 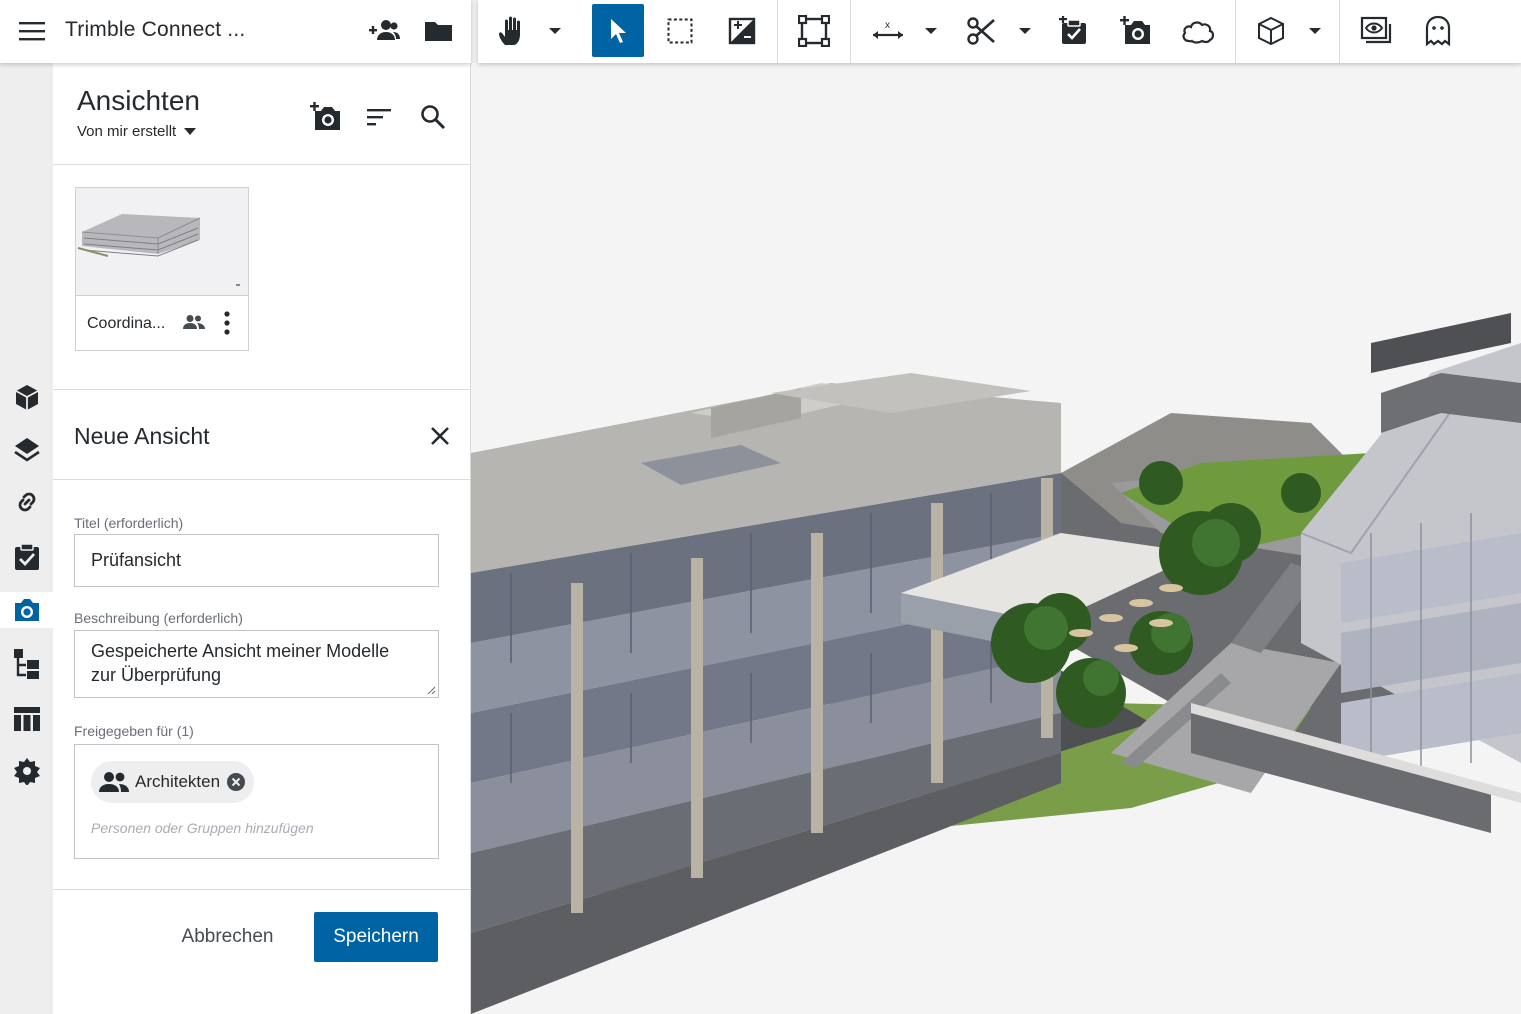 I want to click on description-line-1: Gespeicherte Ansicht meiner Modelle, so click(x=240, y=651).